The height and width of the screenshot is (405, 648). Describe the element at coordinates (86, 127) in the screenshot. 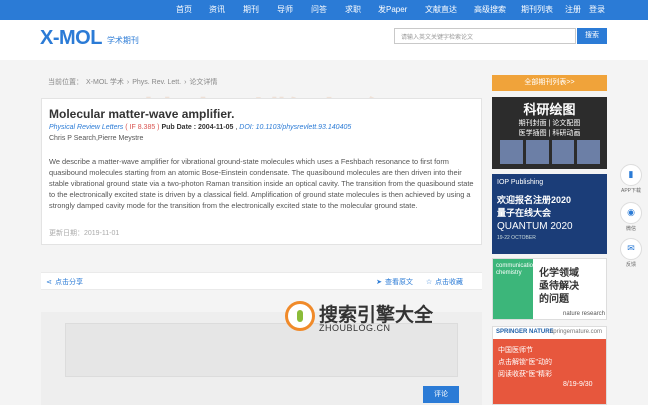

I see `journal-link: Physical Review Letters` at that location.